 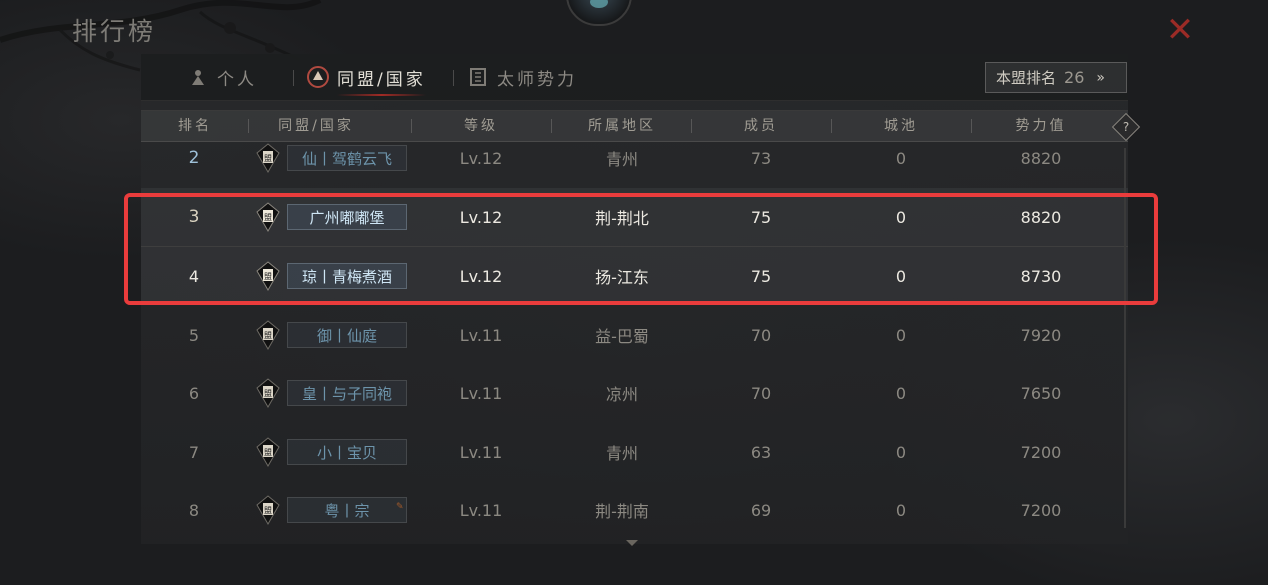 What do you see at coordinates (347, 217) in the screenshot?
I see `alliance-name-link: 广州嘟嘟堡` at bounding box center [347, 217].